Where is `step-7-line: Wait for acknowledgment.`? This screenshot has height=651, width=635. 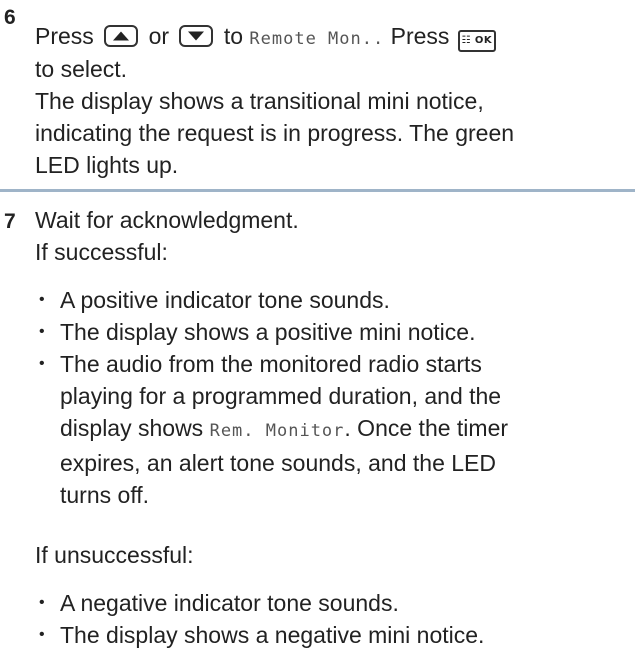
step-7-line: Wait for acknowledgment. is located at coordinates (167, 220).